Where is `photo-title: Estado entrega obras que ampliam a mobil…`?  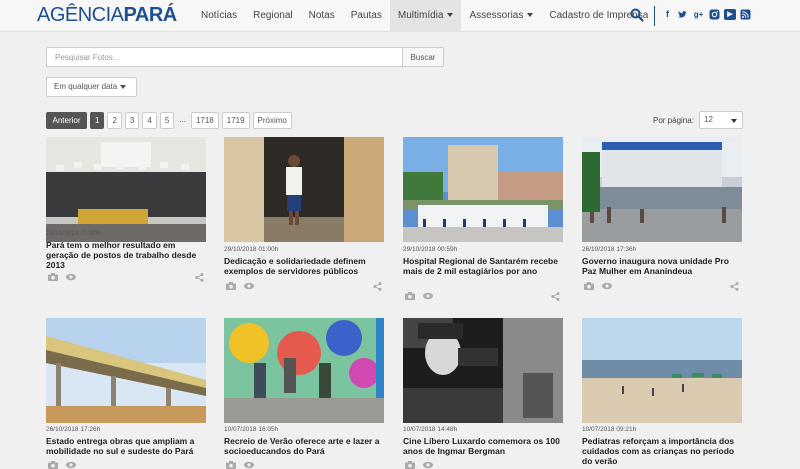 photo-title: Estado entrega obras que ampliam a mobil… is located at coordinates (126, 446).